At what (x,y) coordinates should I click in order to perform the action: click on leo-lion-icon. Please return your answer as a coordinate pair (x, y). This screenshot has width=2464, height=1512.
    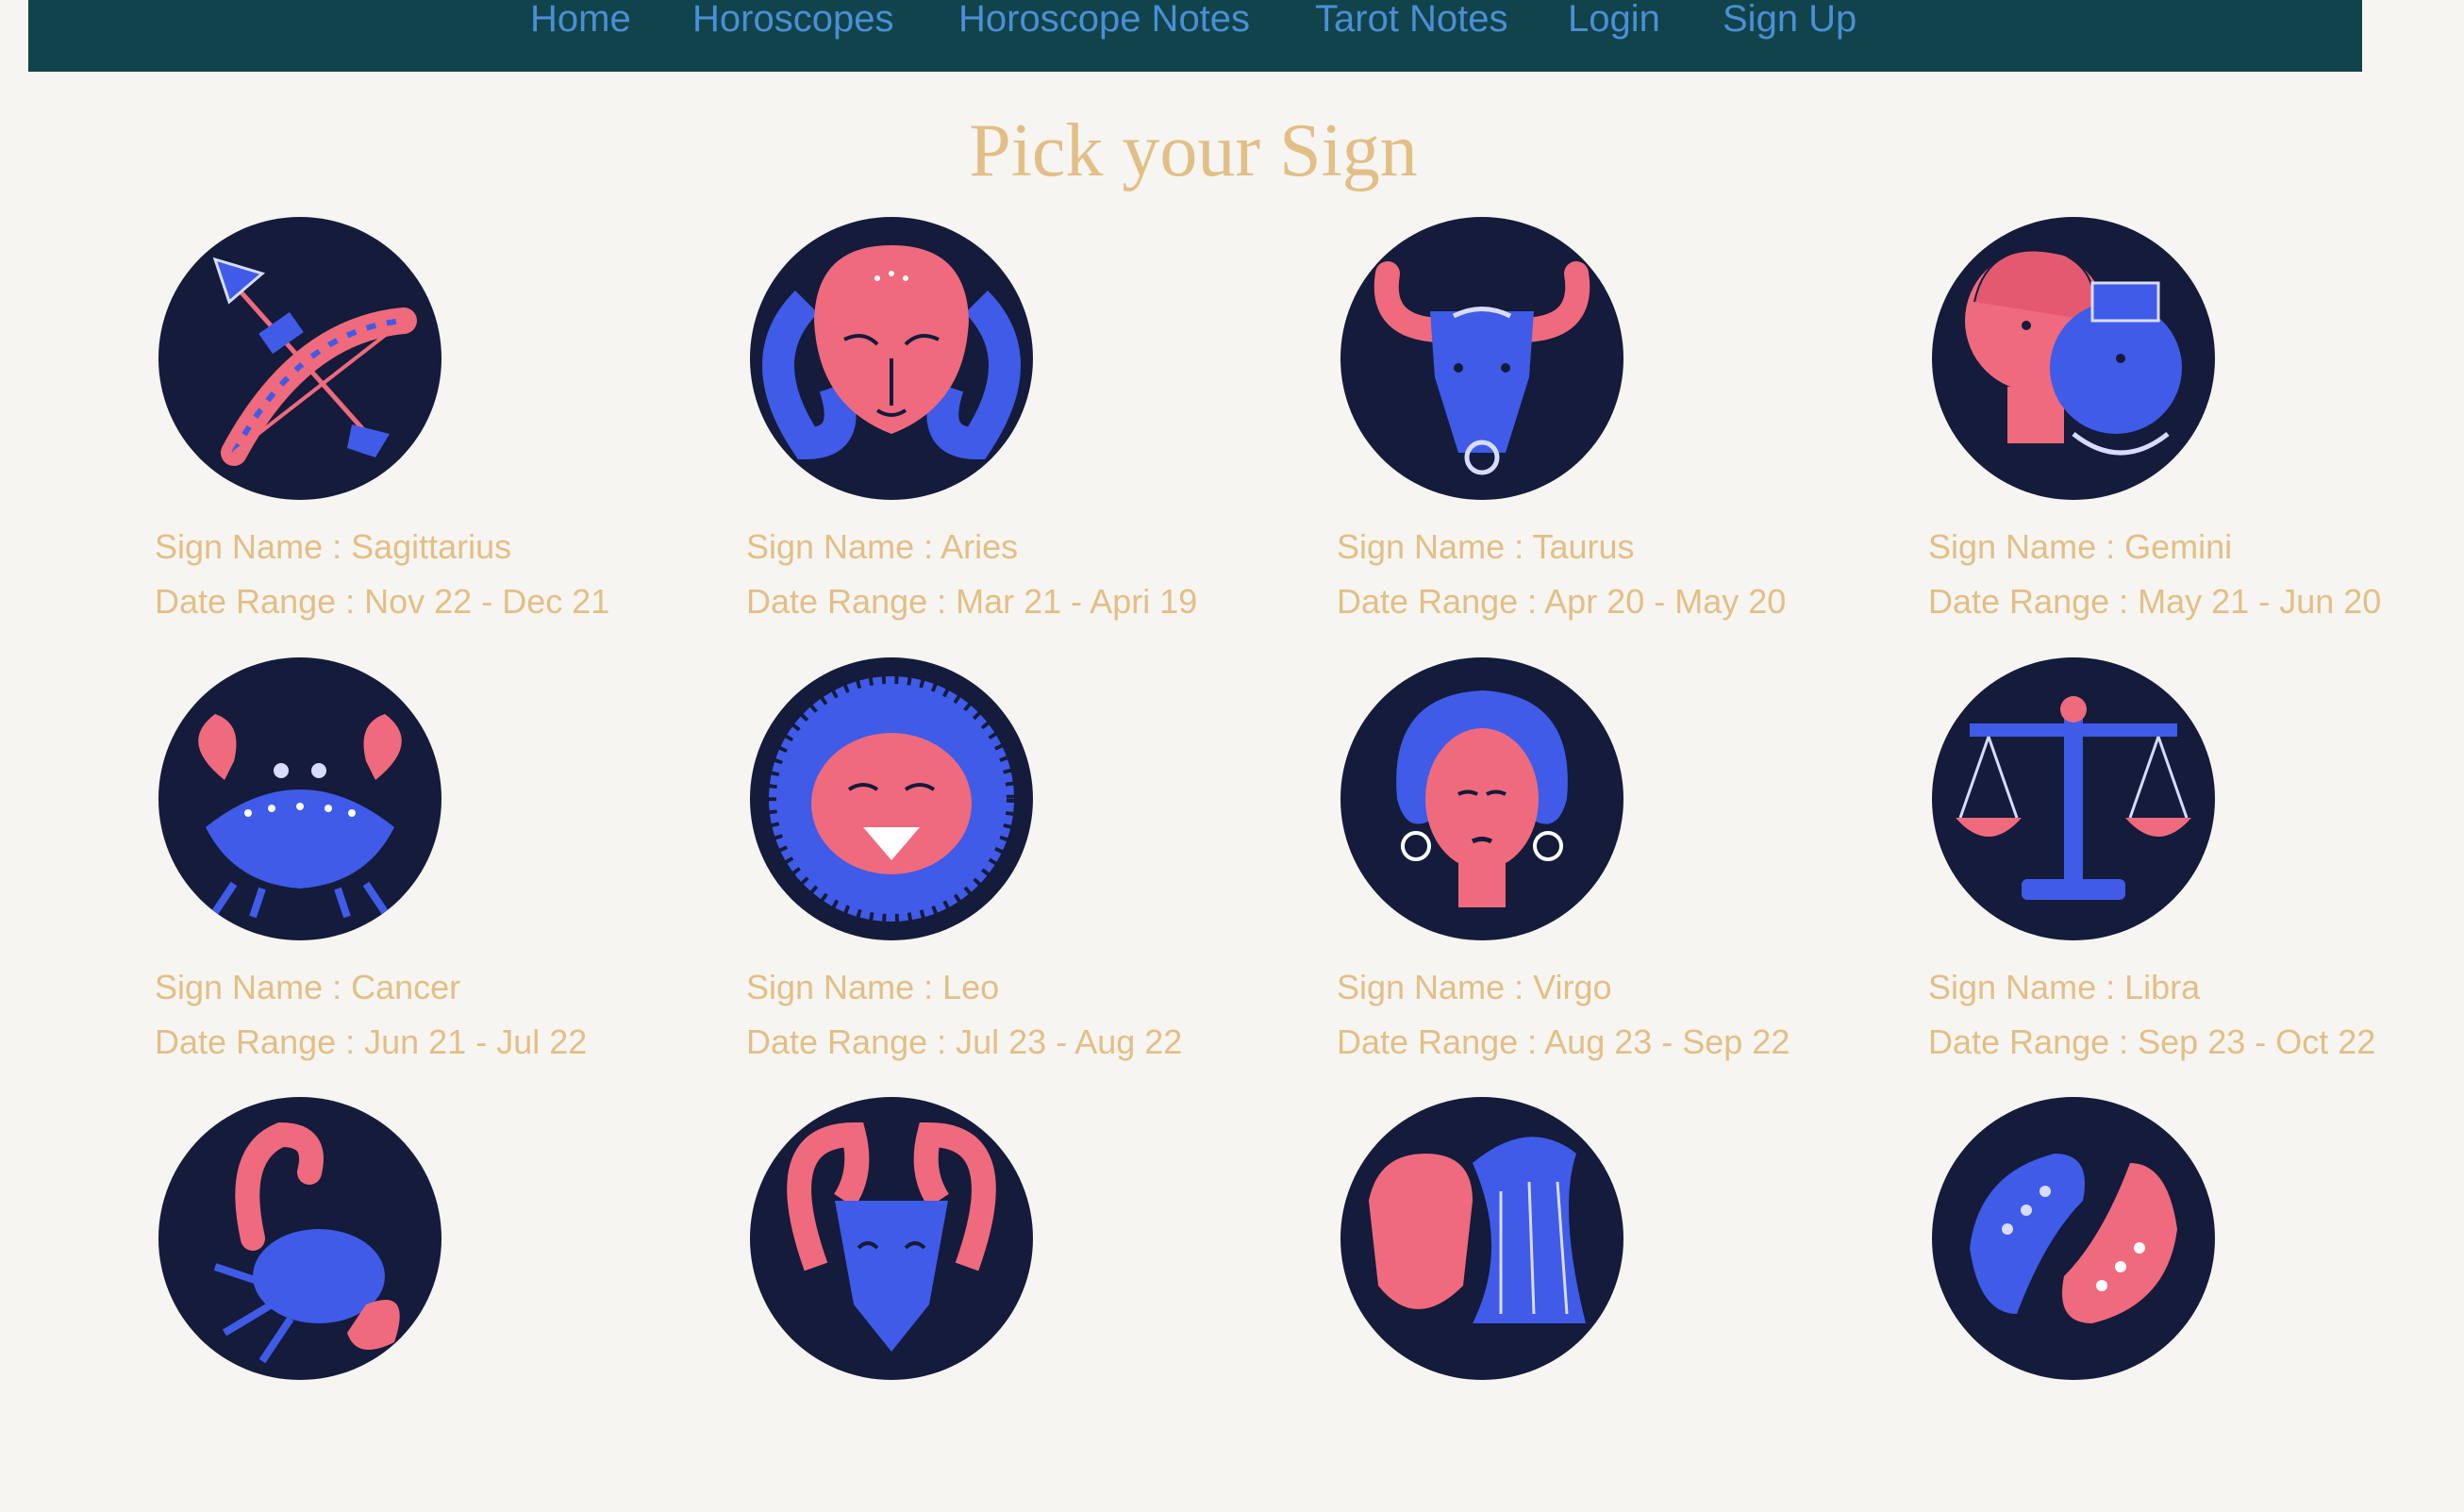
    Looking at the image, I should click on (892, 798).